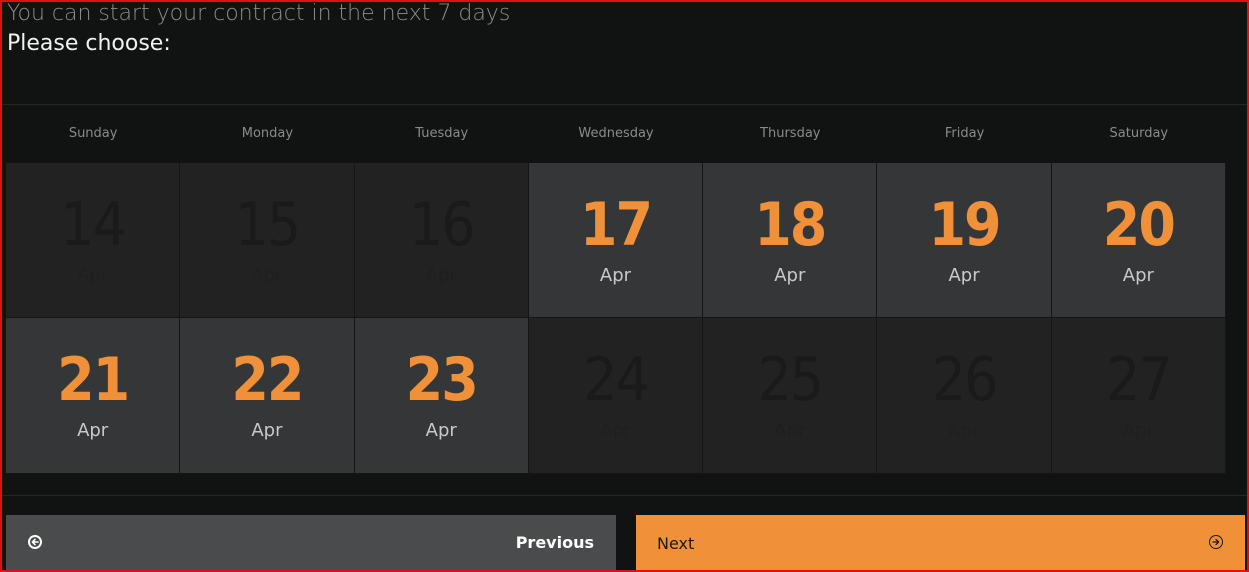 The height and width of the screenshot is (572, 1249). I want to click on calendar-day: 26 Apr, so click(964, 396).